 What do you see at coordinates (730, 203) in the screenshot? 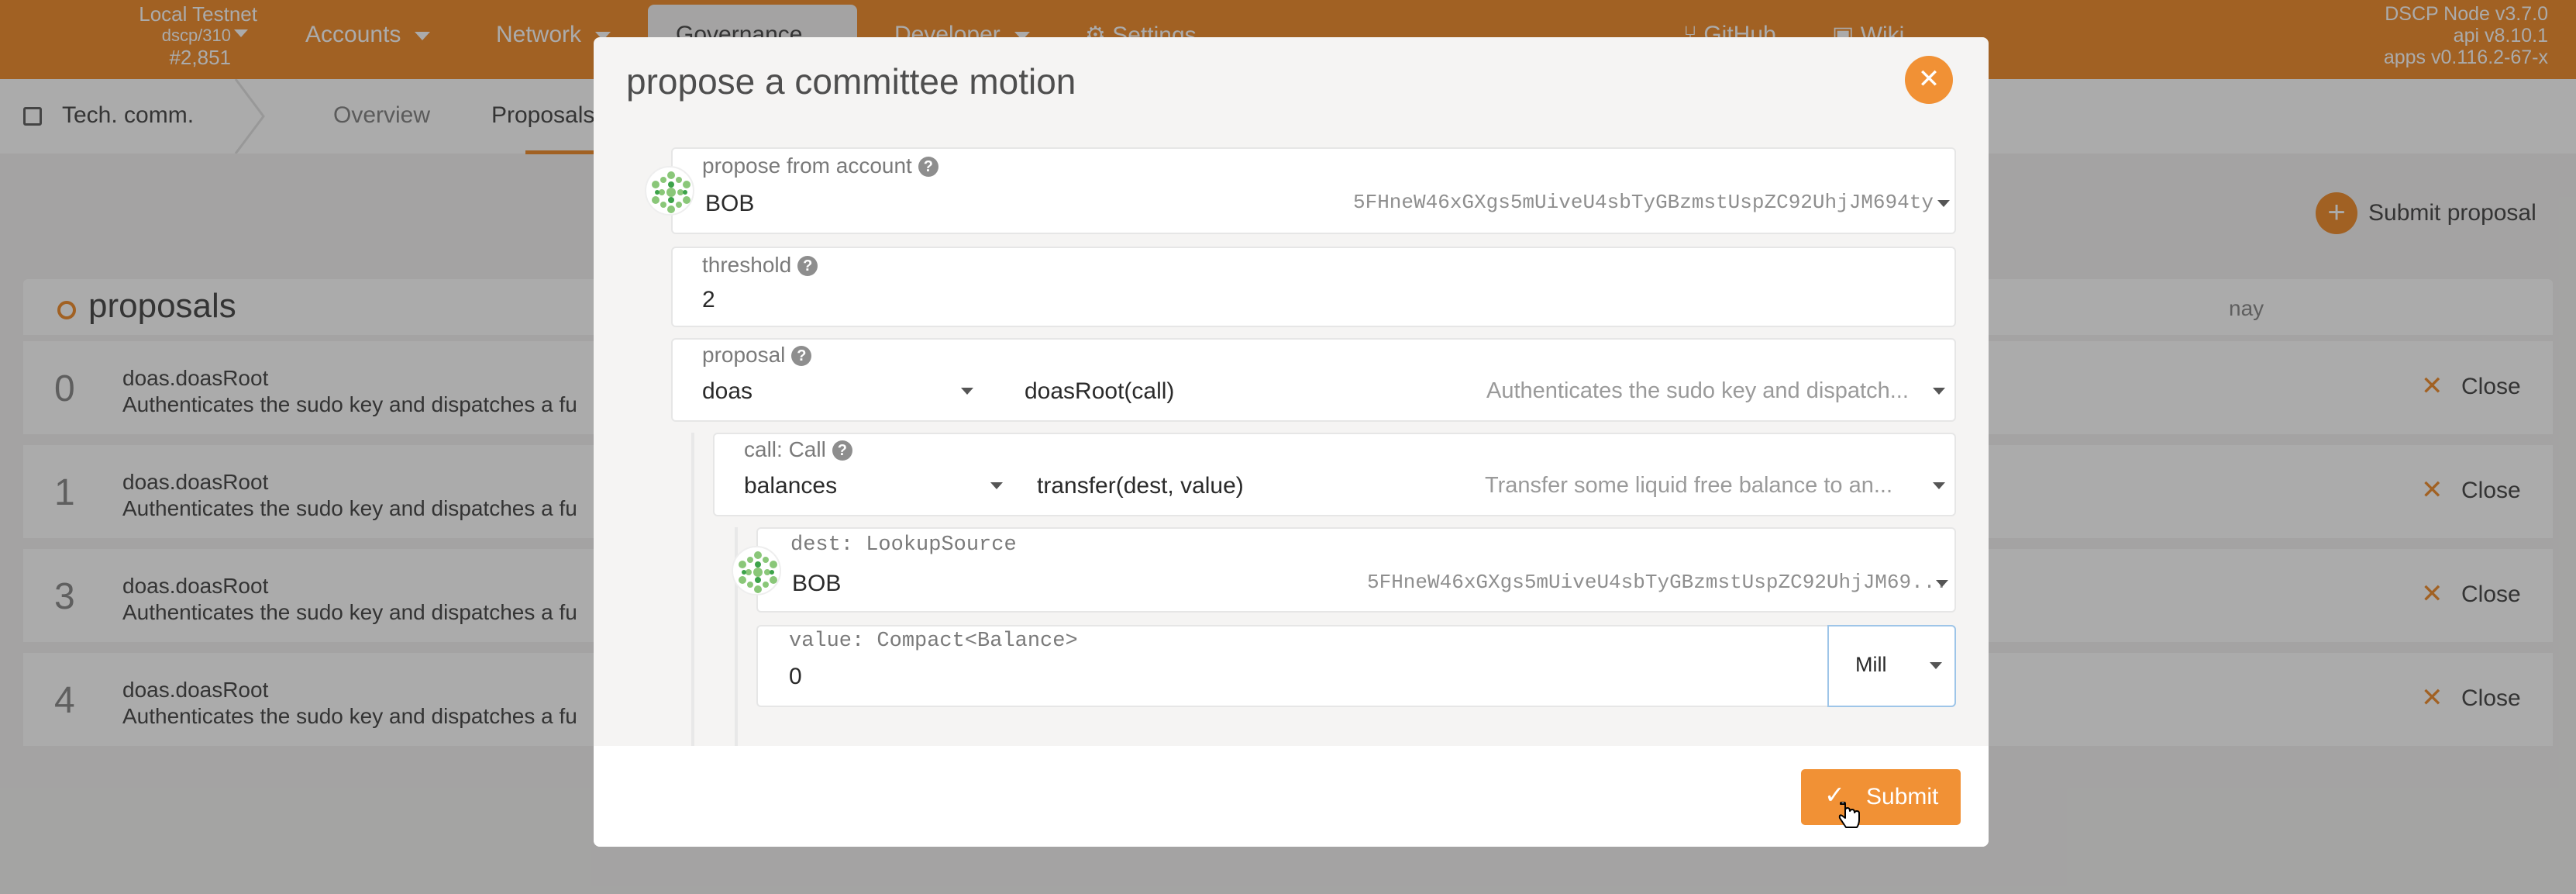
I see `account-name: BOB` at bounding box center [730, 203].